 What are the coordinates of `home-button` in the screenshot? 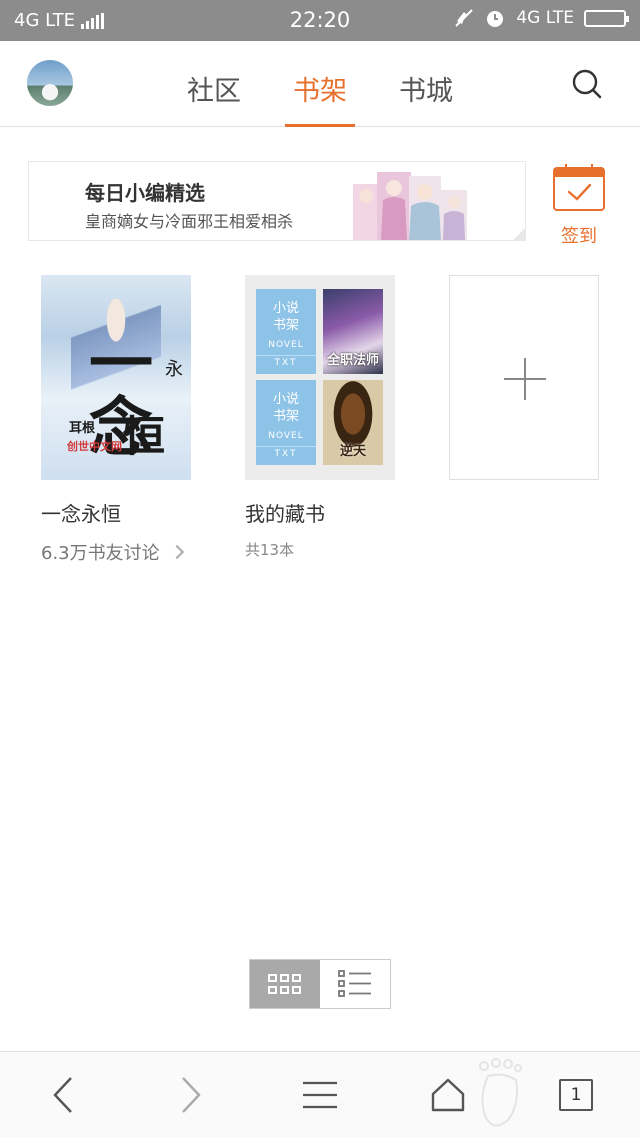 It's located at (448, 1095).